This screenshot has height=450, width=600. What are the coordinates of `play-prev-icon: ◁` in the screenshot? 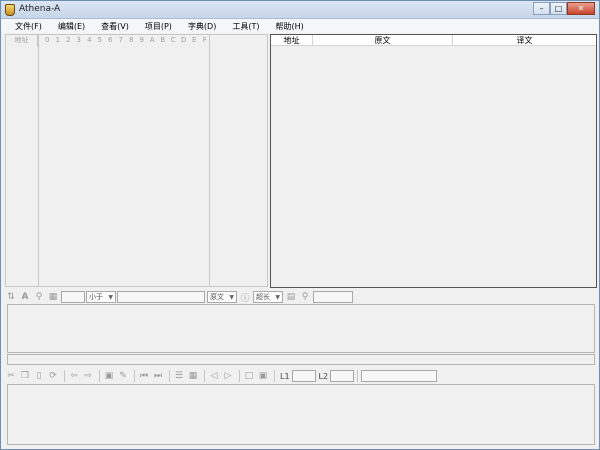 It's located at (214, 376).